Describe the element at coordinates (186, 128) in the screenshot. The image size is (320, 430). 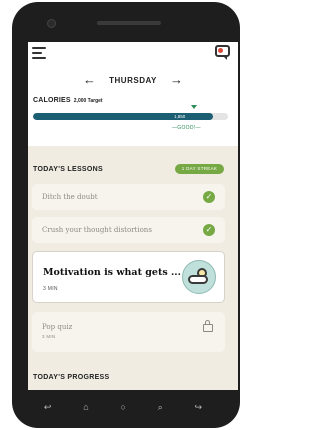
I see `calories-status: —GOOD!—` at that location.